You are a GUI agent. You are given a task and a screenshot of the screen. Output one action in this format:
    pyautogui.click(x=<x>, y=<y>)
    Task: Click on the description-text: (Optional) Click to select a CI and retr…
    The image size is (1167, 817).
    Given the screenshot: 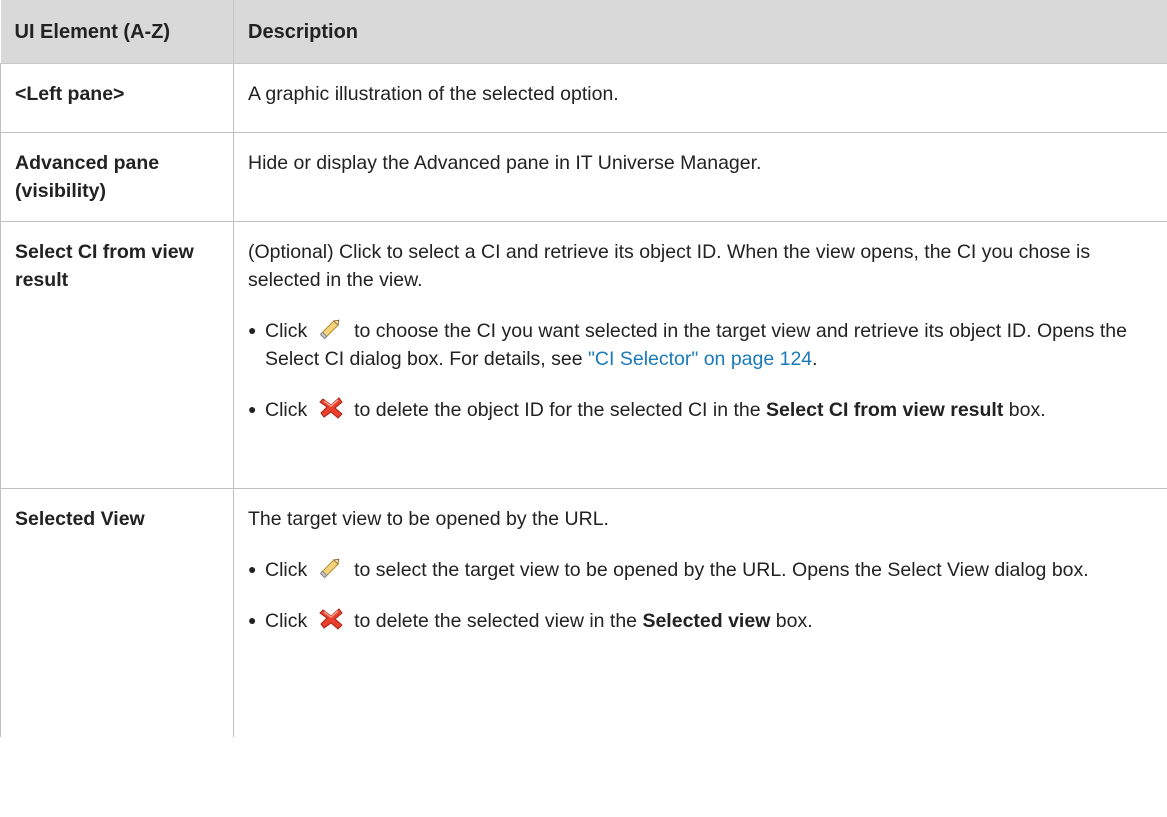 What is the action you would take?
    pyautogui.click(x=669, y=266)
    